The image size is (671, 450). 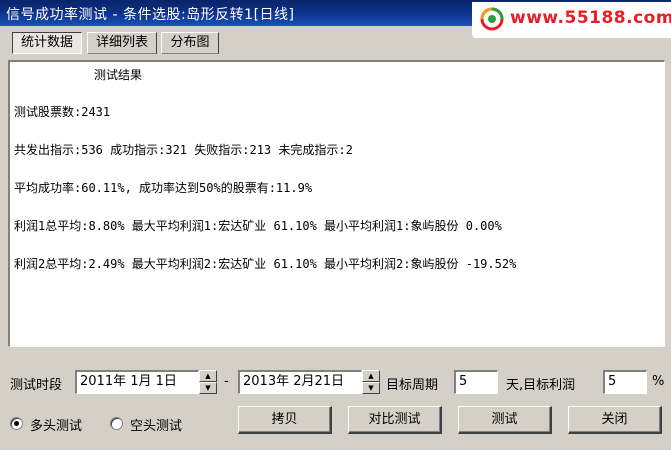 I want to click on radio-checked-icon, so click(x=16, y=423).